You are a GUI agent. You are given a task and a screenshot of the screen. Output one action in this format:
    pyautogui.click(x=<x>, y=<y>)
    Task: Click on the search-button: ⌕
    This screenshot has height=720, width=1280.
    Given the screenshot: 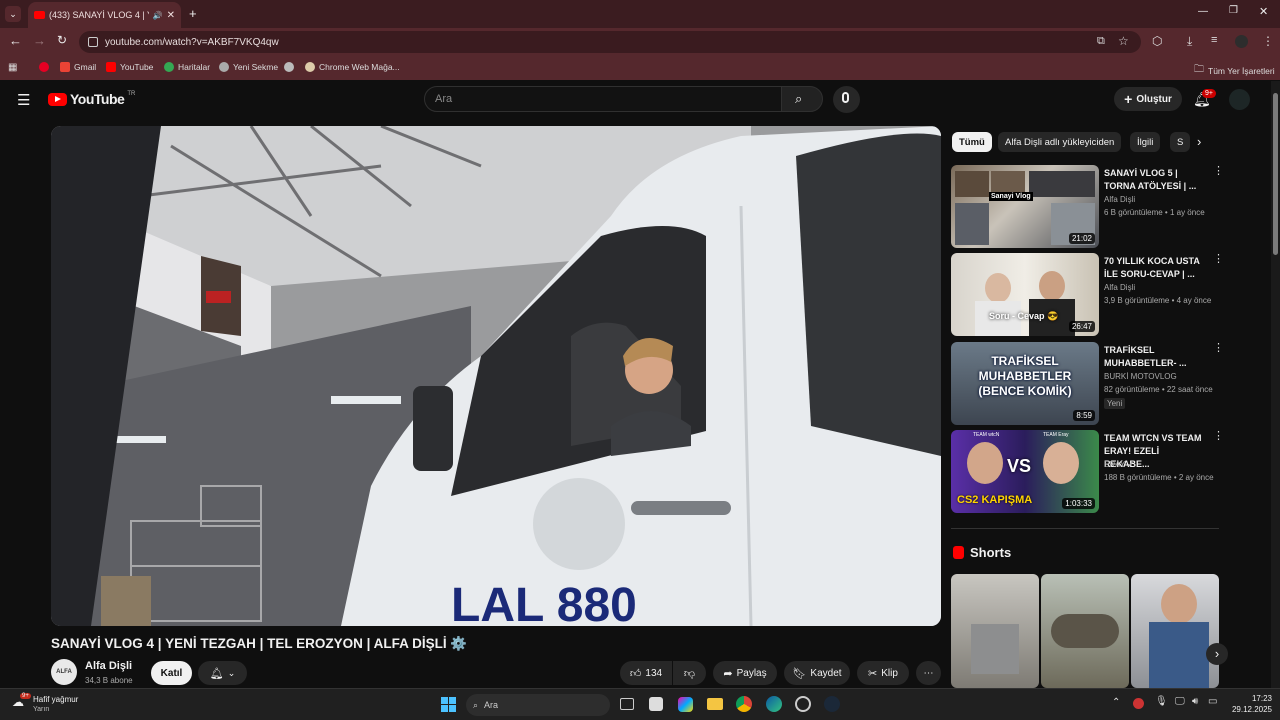 What is the action you would take?
    pyautogui.click(x=802, y=99)
    